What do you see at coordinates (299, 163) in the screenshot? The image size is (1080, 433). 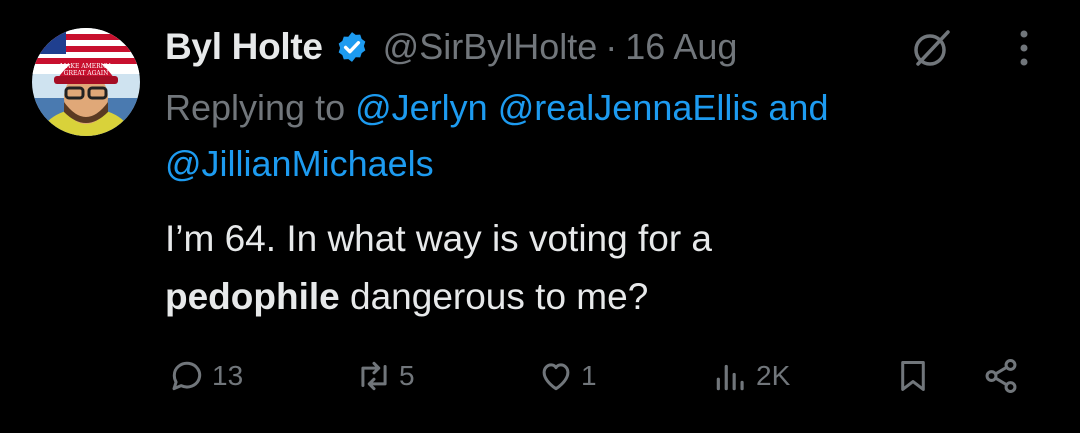 I see `mention-link: @JillianMichaels` at bounding box center [299, 163].